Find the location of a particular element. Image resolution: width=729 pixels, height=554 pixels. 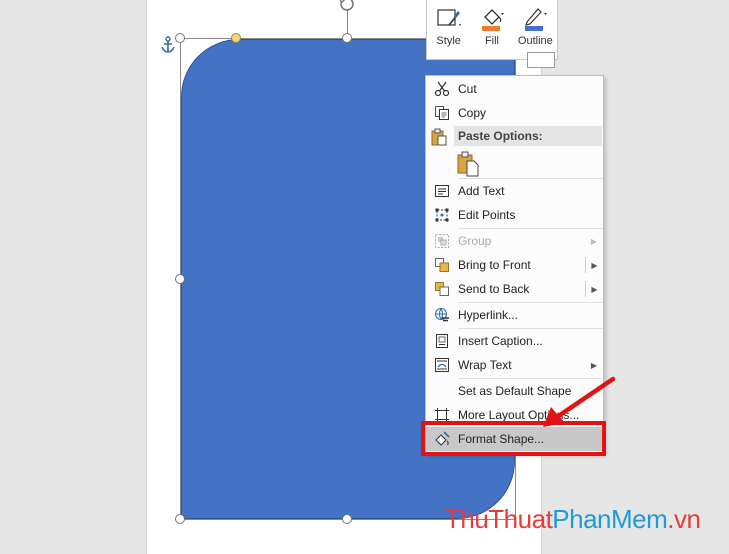

send-to-back-label: Send to Back is located at coordinates (494, 289).